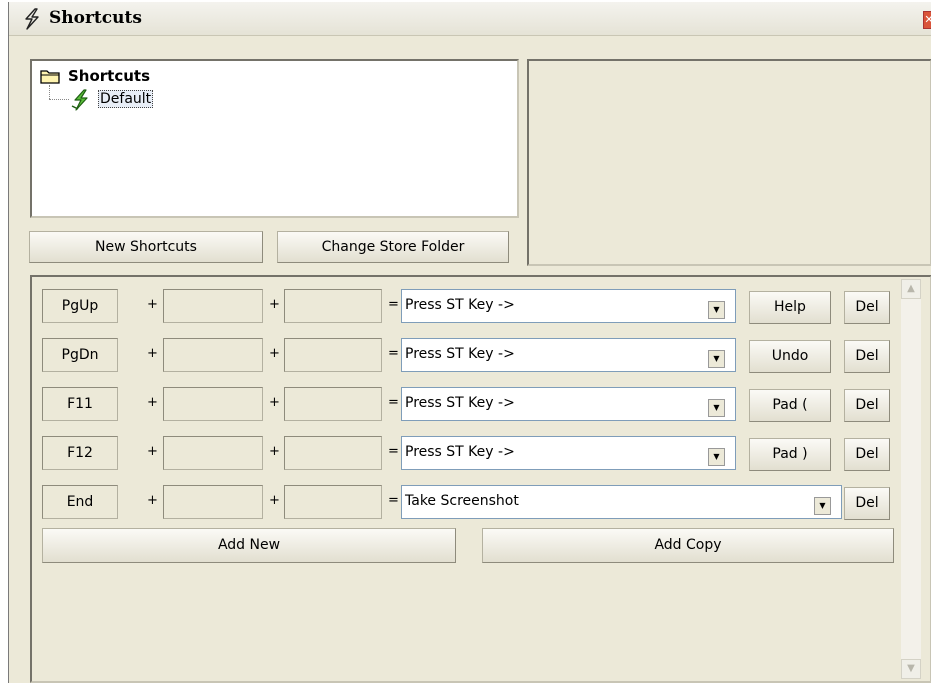  What do you see at coordinates (126, 99) in the screenshot?
I see `tree-child-label: Default` at bounding box center [126, 99].